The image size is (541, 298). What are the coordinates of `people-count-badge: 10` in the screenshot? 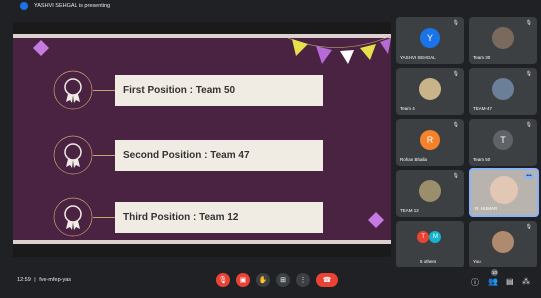 It's located at (494, 272).